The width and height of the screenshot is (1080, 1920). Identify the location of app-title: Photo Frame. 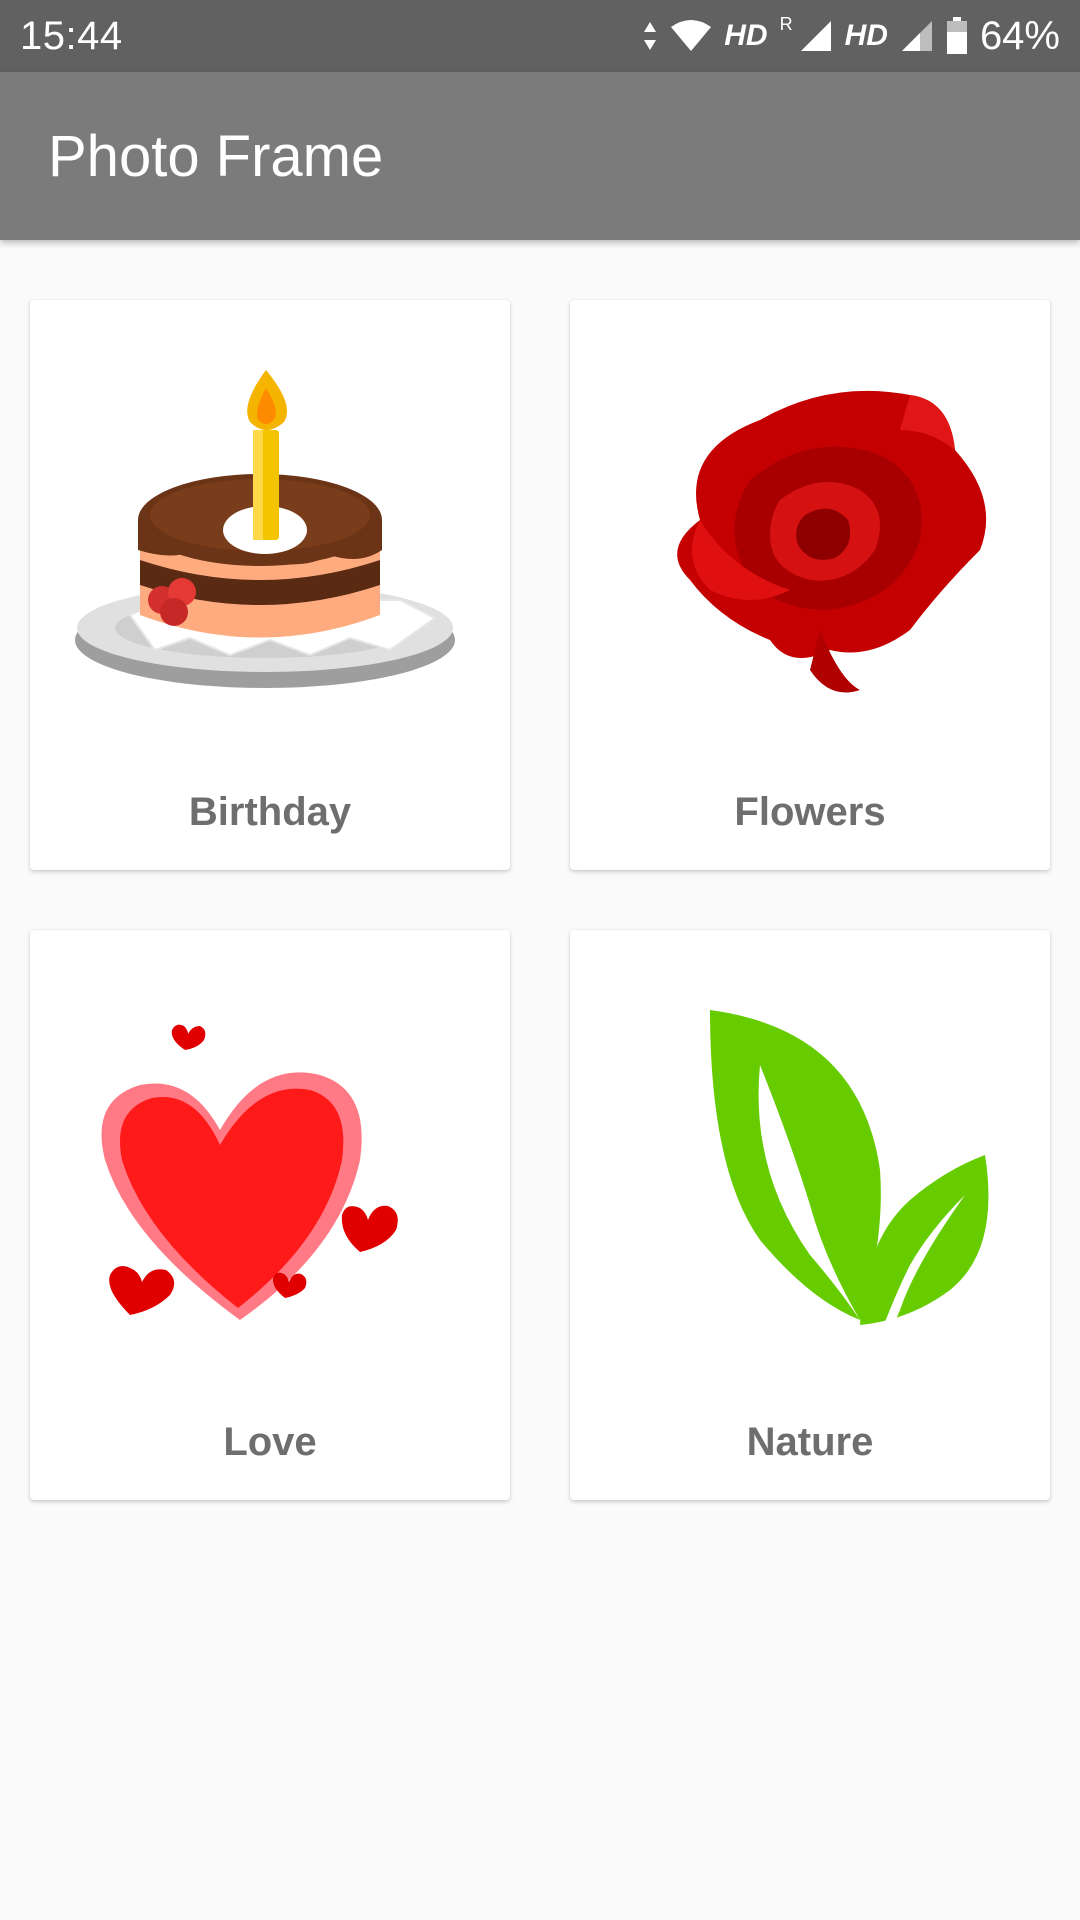
(216, 156).